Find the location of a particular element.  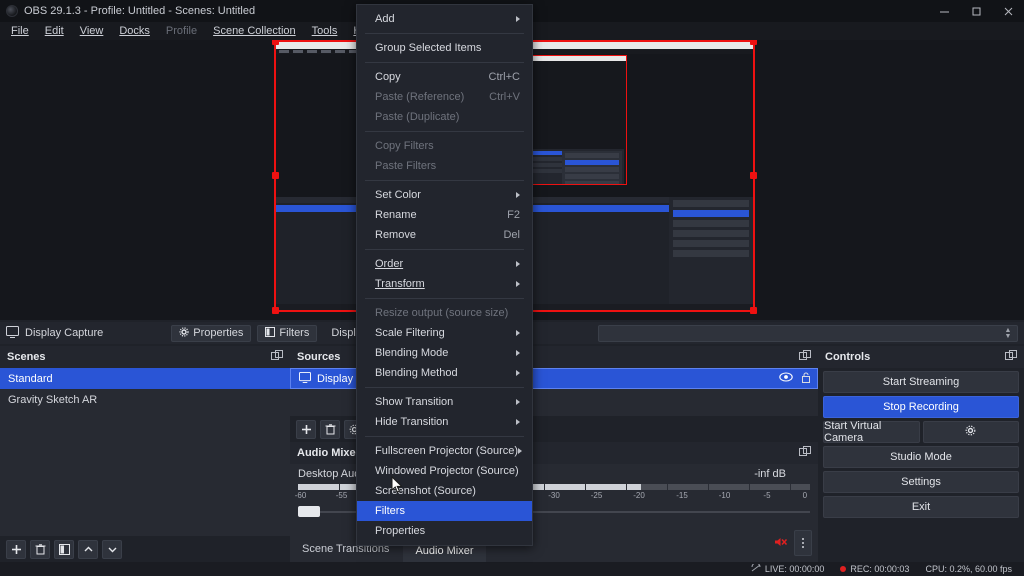

move-scene-up-button is located at coordinates (88, 549).